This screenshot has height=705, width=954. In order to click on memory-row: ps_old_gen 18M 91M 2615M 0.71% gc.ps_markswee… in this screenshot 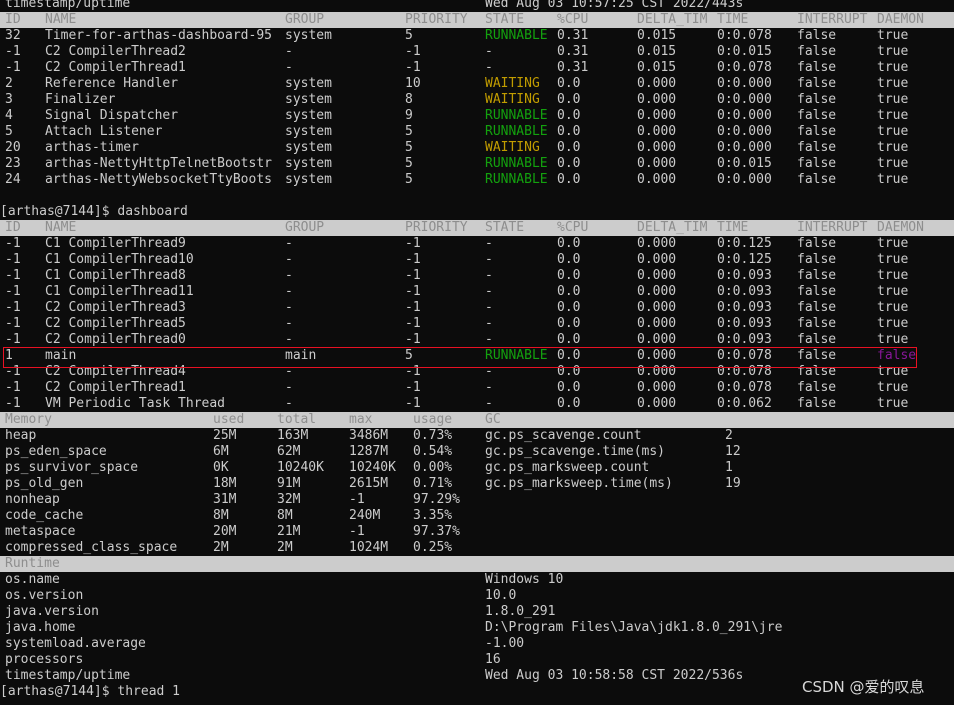, I will do `click(477, 484)`.